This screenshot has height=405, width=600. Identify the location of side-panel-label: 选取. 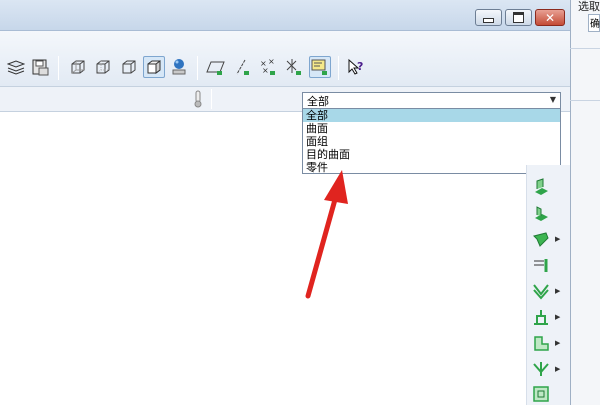
(589, 6).